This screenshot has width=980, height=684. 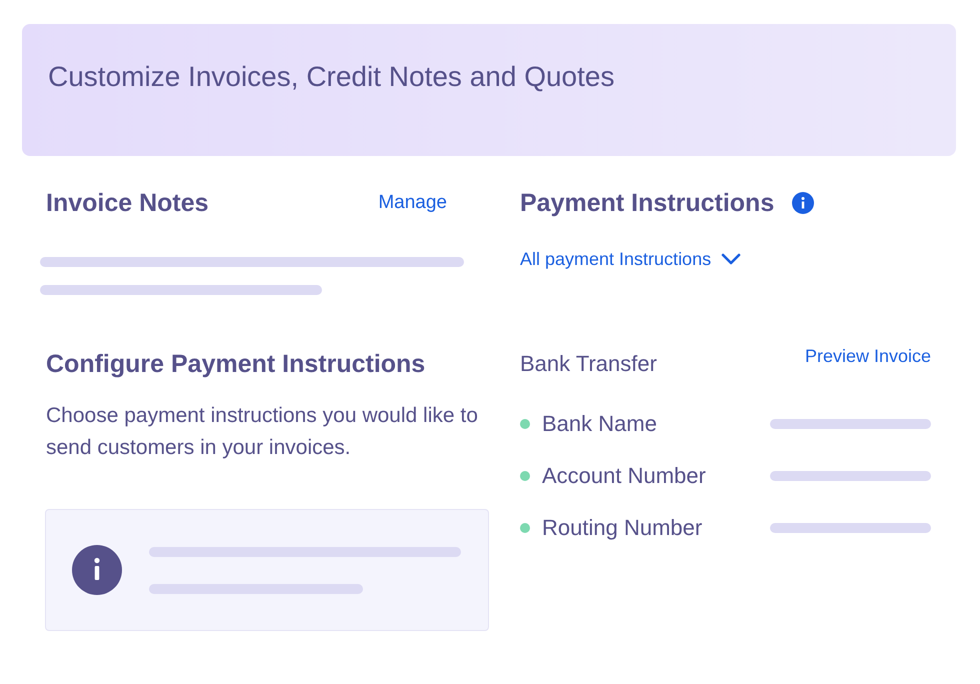 I want to click on field-label: Account Number, so click(x=624, y=476).